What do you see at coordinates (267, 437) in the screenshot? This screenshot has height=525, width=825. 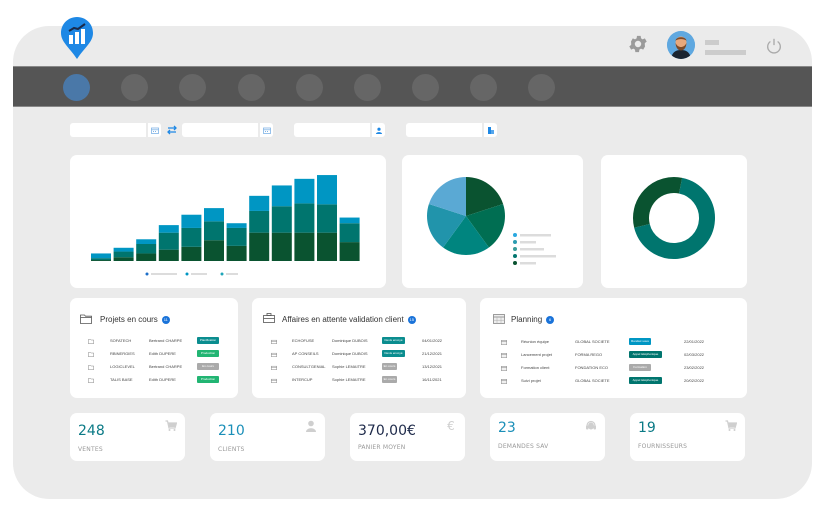 I see `kpi-card-clients: 210 CLIENTS` at bounding box center [267, 437].